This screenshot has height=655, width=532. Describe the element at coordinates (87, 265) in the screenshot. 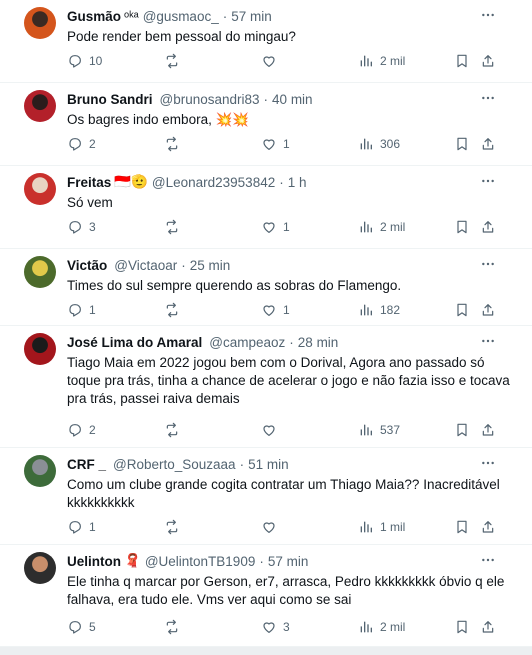

I see `display-name: Victão` at that location.